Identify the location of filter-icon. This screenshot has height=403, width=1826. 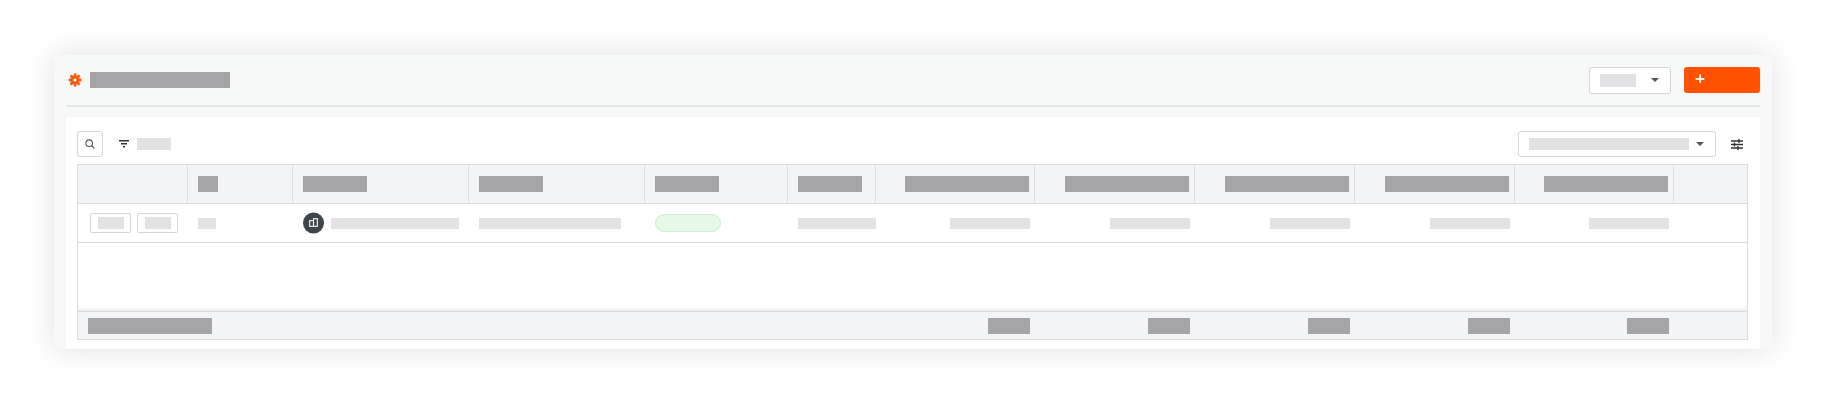
(124, 144).